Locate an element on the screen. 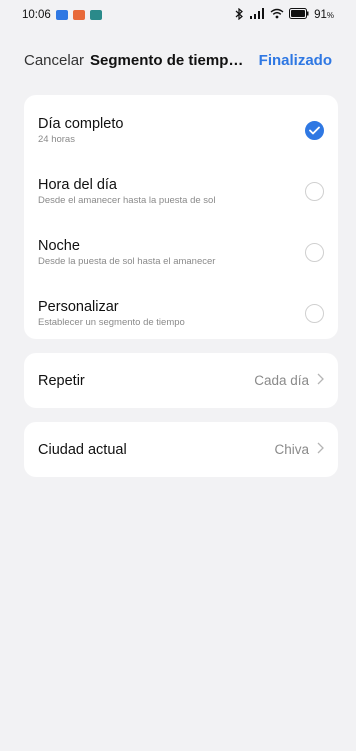  wifi-icon is located at coordinates (277, 15).